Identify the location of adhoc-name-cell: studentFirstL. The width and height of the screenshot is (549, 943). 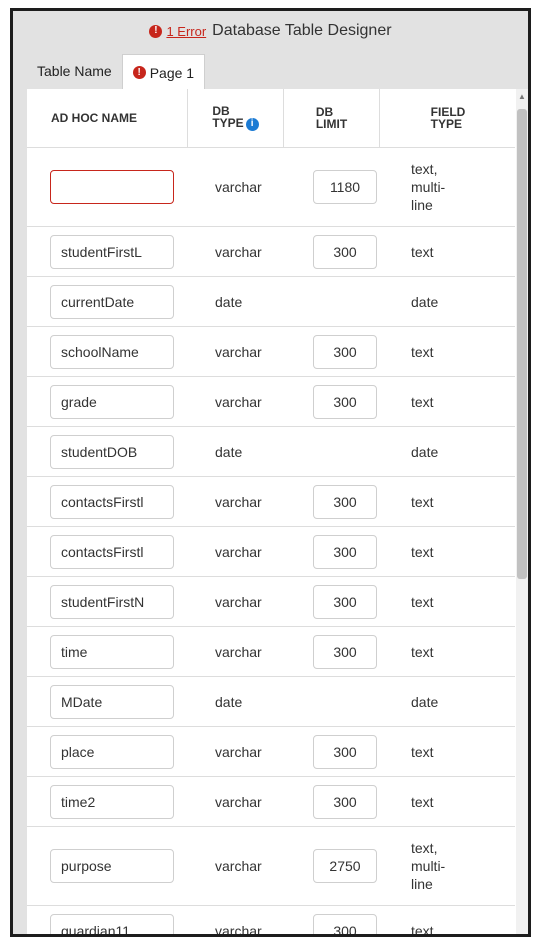
(115, 251).